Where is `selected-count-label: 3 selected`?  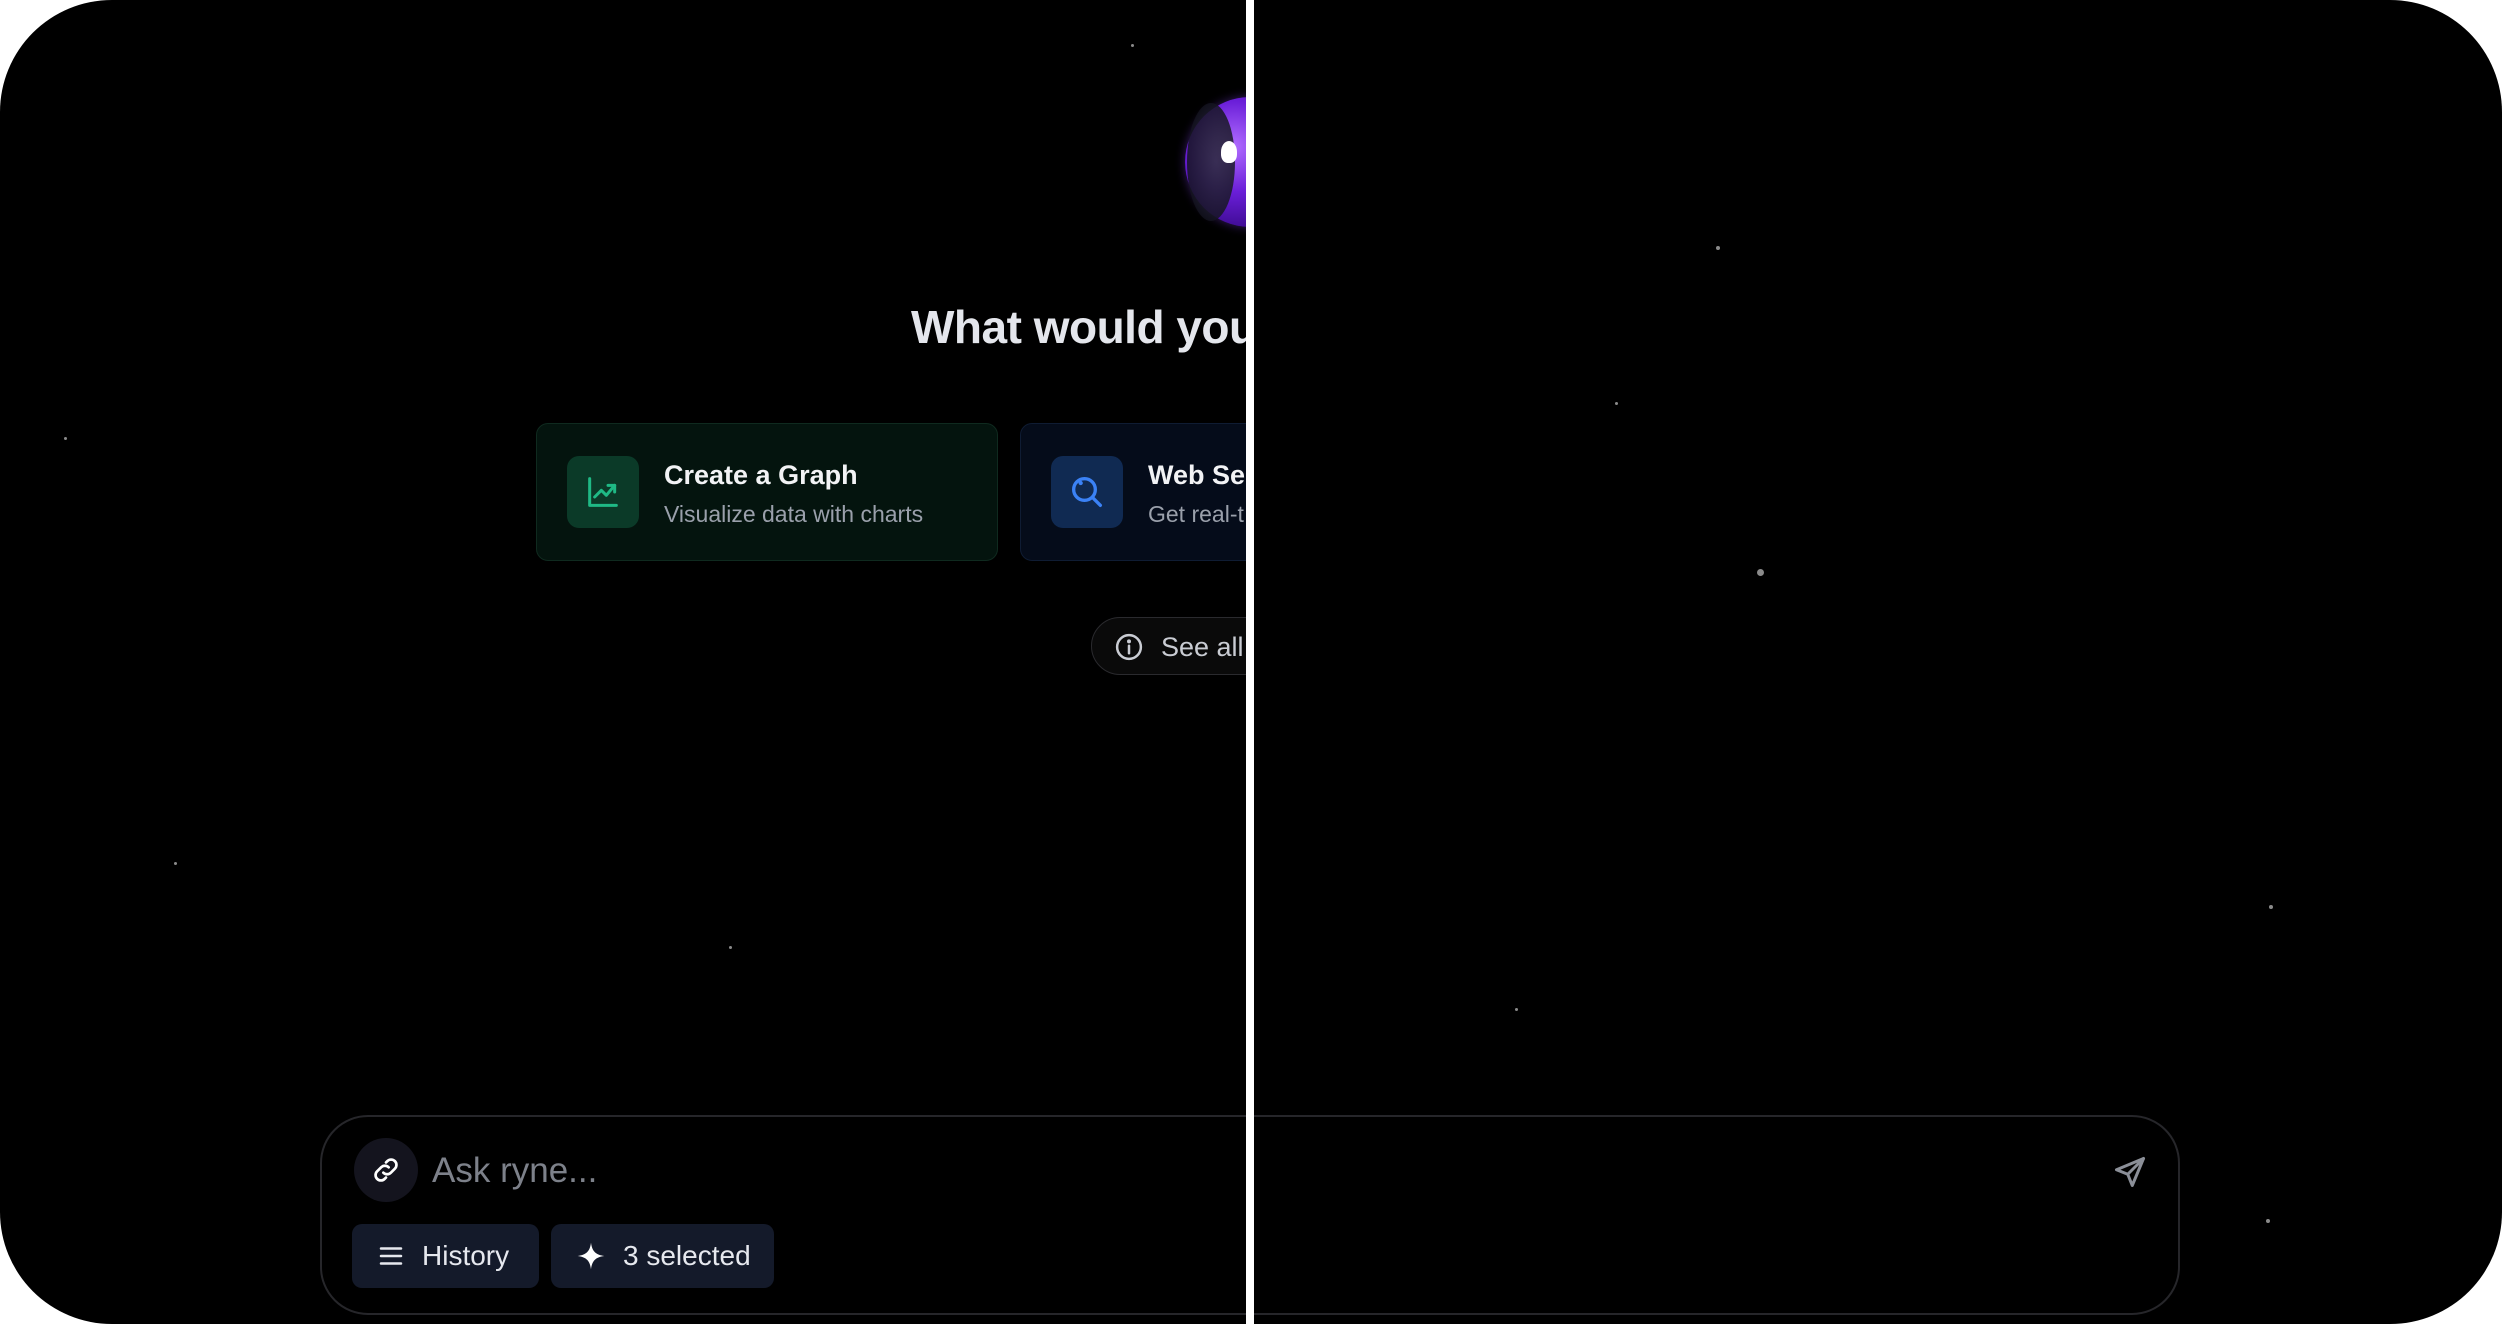 selected-count-label: 3 selected is located at coordinates (687, 1255).